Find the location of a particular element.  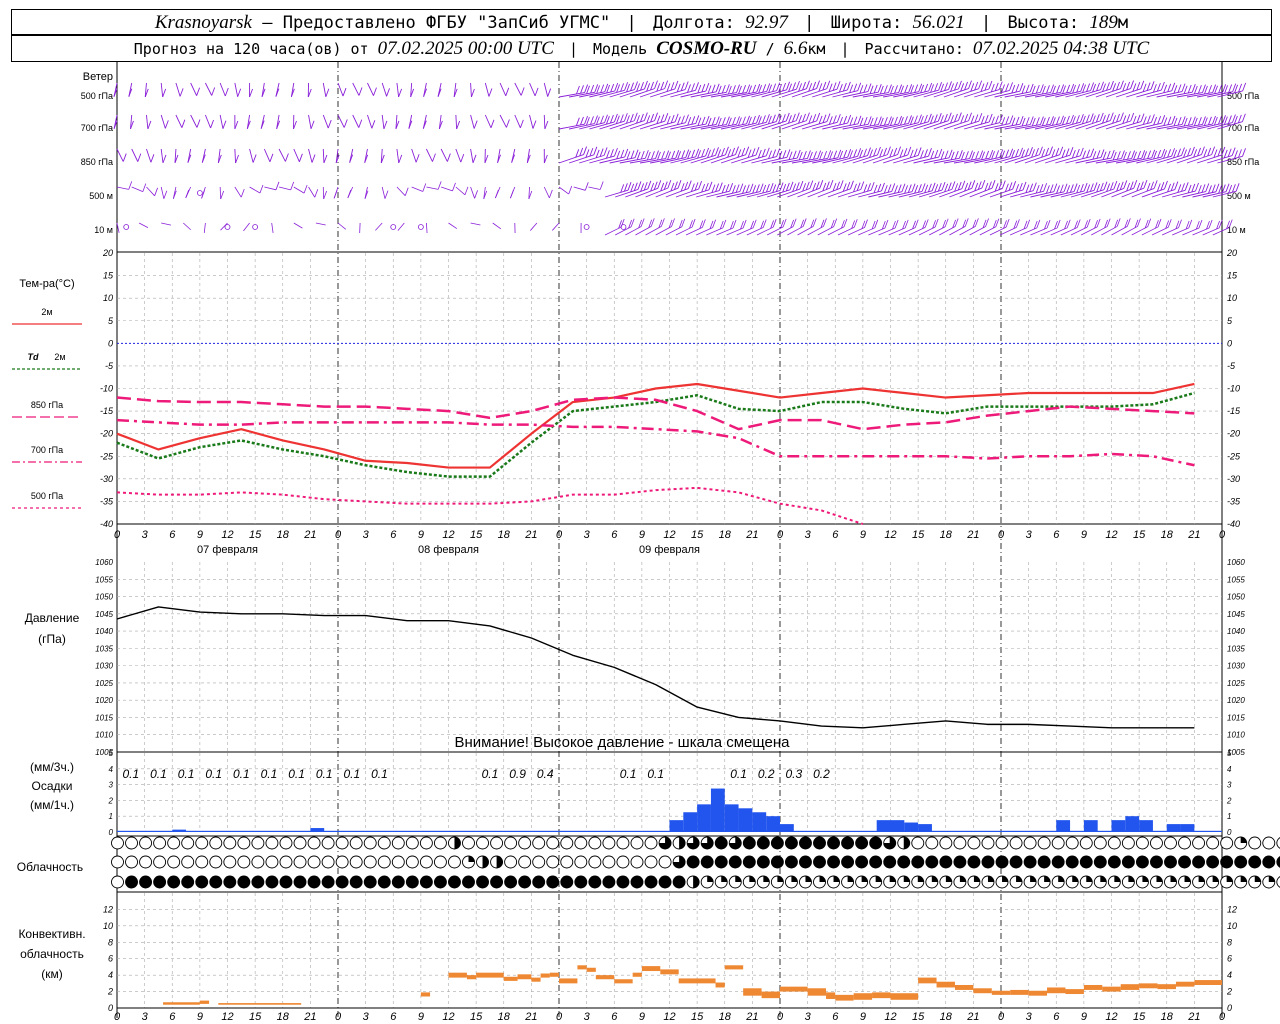

wind-level-label-right: 850 гПа is located at coordinates (1243, 162).